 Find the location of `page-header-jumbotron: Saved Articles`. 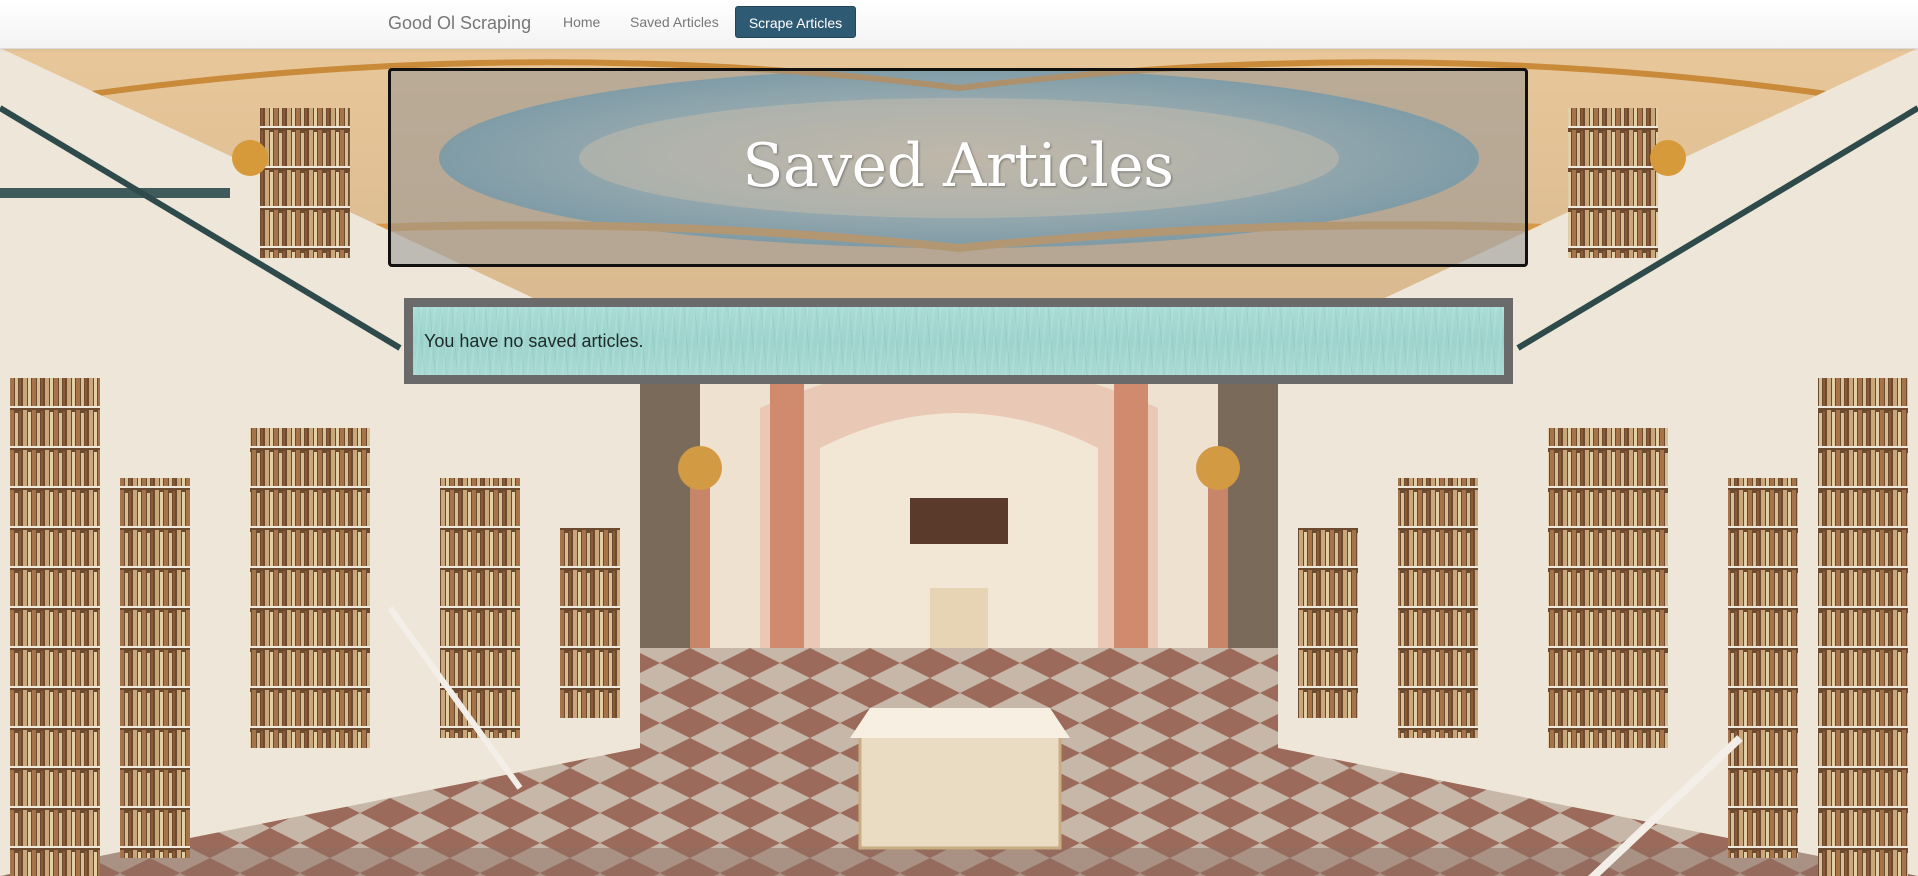

page-header-jumbotron: Saved Articles is located at coordinates (958, 167).